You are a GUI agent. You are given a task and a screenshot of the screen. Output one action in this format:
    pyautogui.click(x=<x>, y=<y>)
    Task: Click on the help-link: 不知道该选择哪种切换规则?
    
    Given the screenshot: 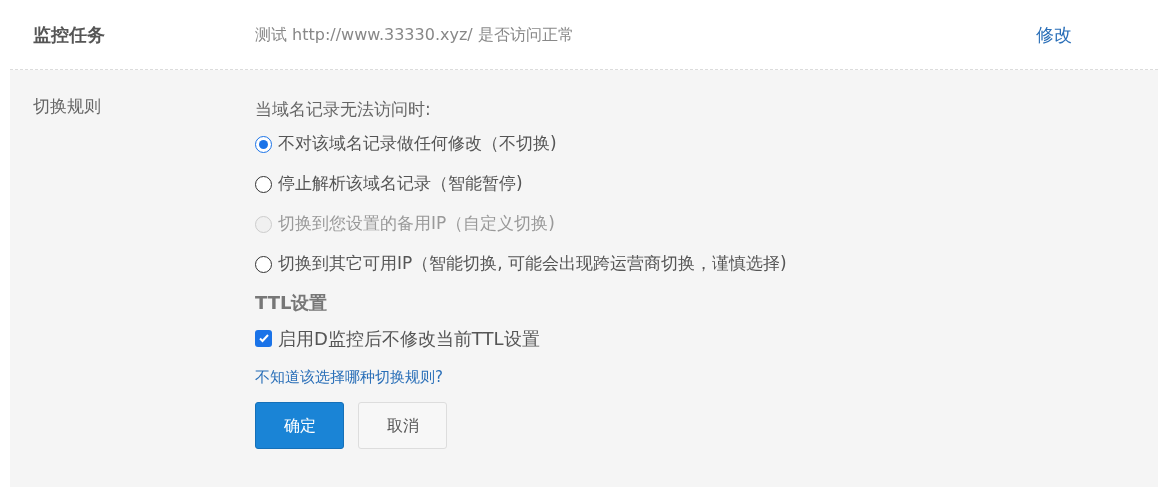 What is the action you would take?
    pyautogui.click(x=521, y=377)
    